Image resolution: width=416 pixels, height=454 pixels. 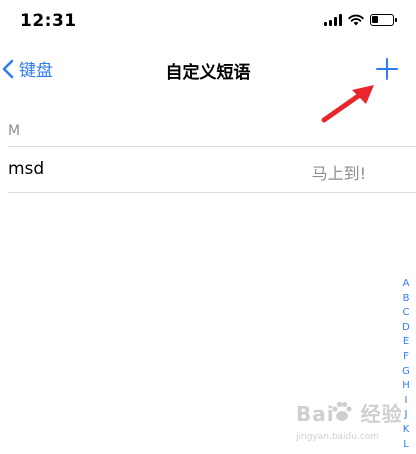 What do you see at coordinates (338, 173) in the screenshot?
I see `phrase-text: 马上到!` at bounding box center [338, 173].